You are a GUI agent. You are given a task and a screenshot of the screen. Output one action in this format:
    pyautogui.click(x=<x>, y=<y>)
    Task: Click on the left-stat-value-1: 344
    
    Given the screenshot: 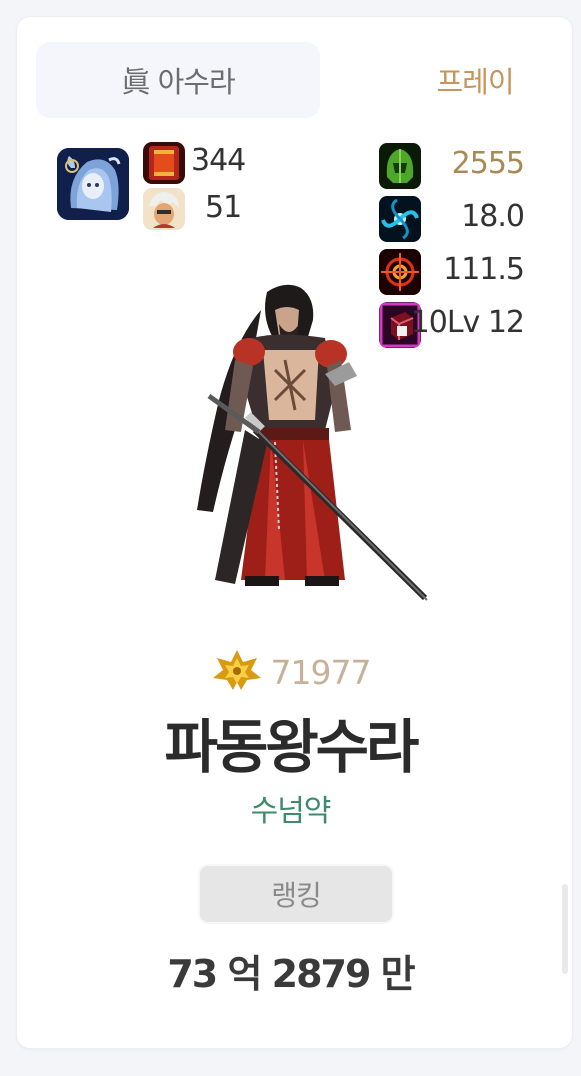 What is the action you would take?
    pyautogui.click(x=218, y=160)
    